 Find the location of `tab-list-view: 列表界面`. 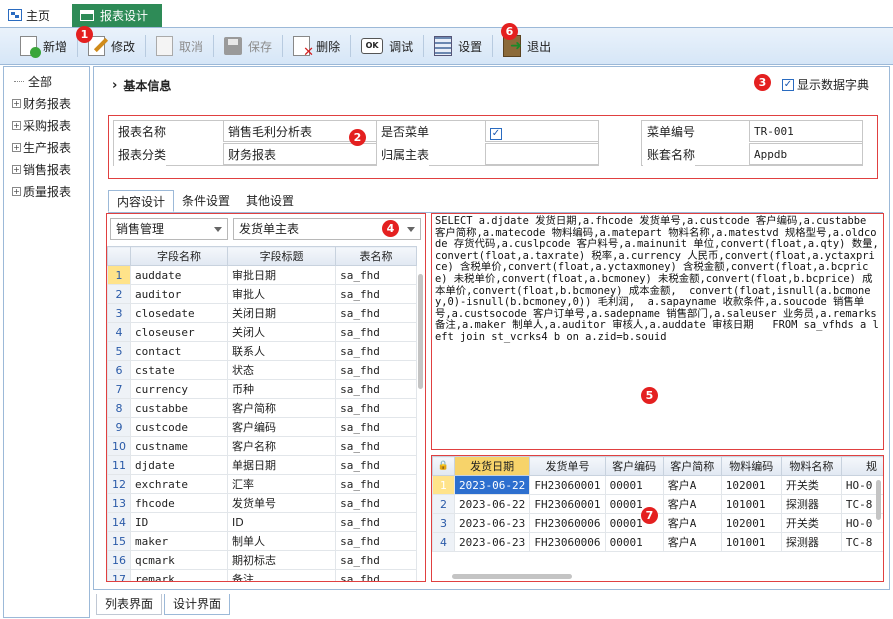

tab-list-view: 列表界面 is located at coordinates (129, 604).